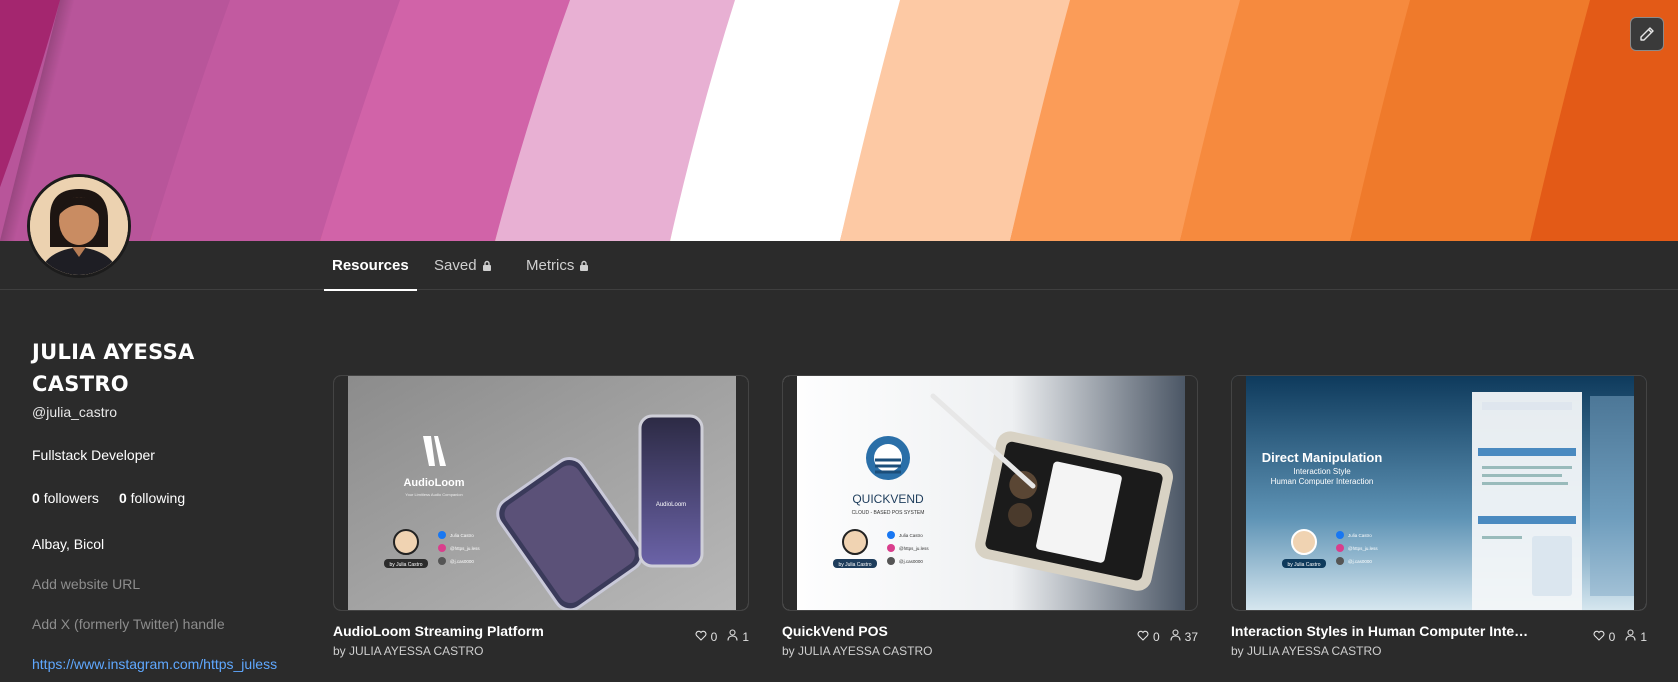 The image size is (1678, 682). What do you see at coordinates (405, 565) in the screenshot?
I see `audioloom-byline: by Julia Castro` at bounding box center [405, 565].